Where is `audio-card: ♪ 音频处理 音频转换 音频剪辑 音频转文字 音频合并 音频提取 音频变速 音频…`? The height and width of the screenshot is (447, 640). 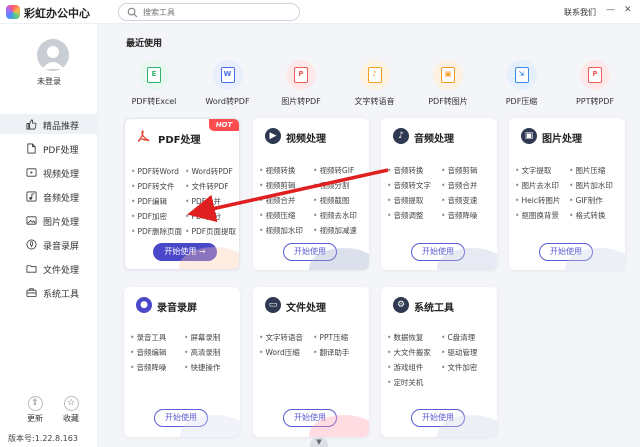 audio-card: ♪ 音频处理 音频转换 音频剪辑 音频转文字 音频合并 音频提取 音频变速 音频… is located at coordinates (439, 194).